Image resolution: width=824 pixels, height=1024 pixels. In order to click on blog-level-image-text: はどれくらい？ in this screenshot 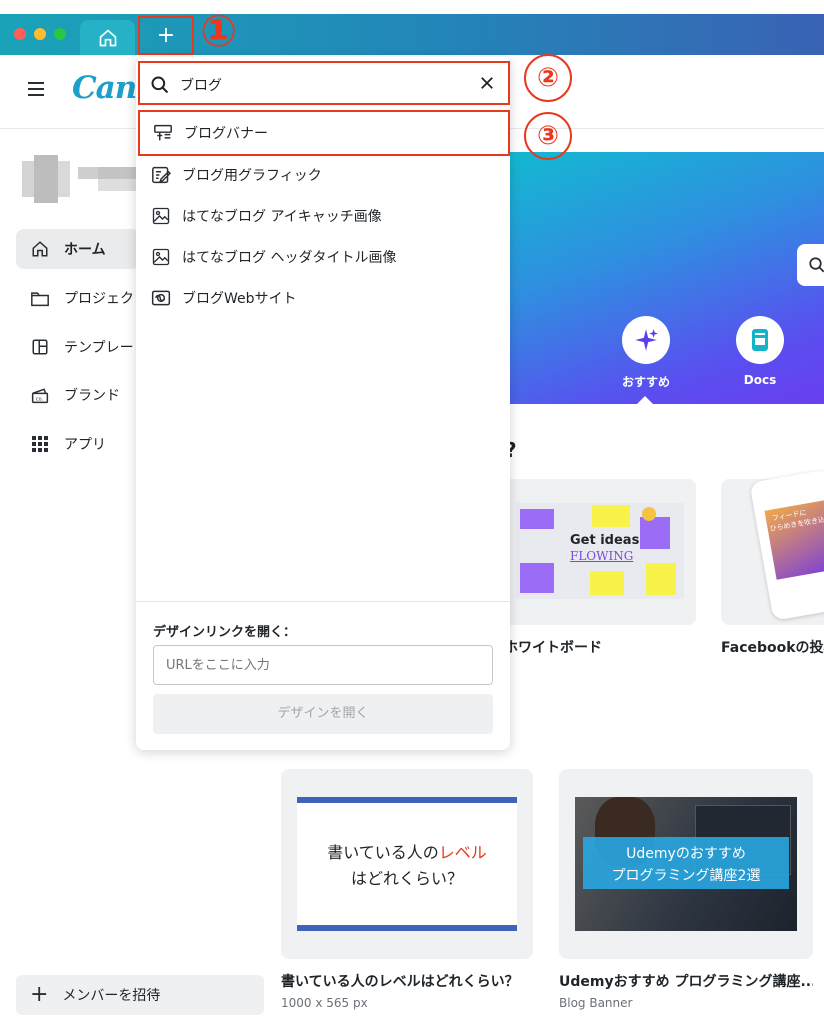, I will do `click(406, 878)`.